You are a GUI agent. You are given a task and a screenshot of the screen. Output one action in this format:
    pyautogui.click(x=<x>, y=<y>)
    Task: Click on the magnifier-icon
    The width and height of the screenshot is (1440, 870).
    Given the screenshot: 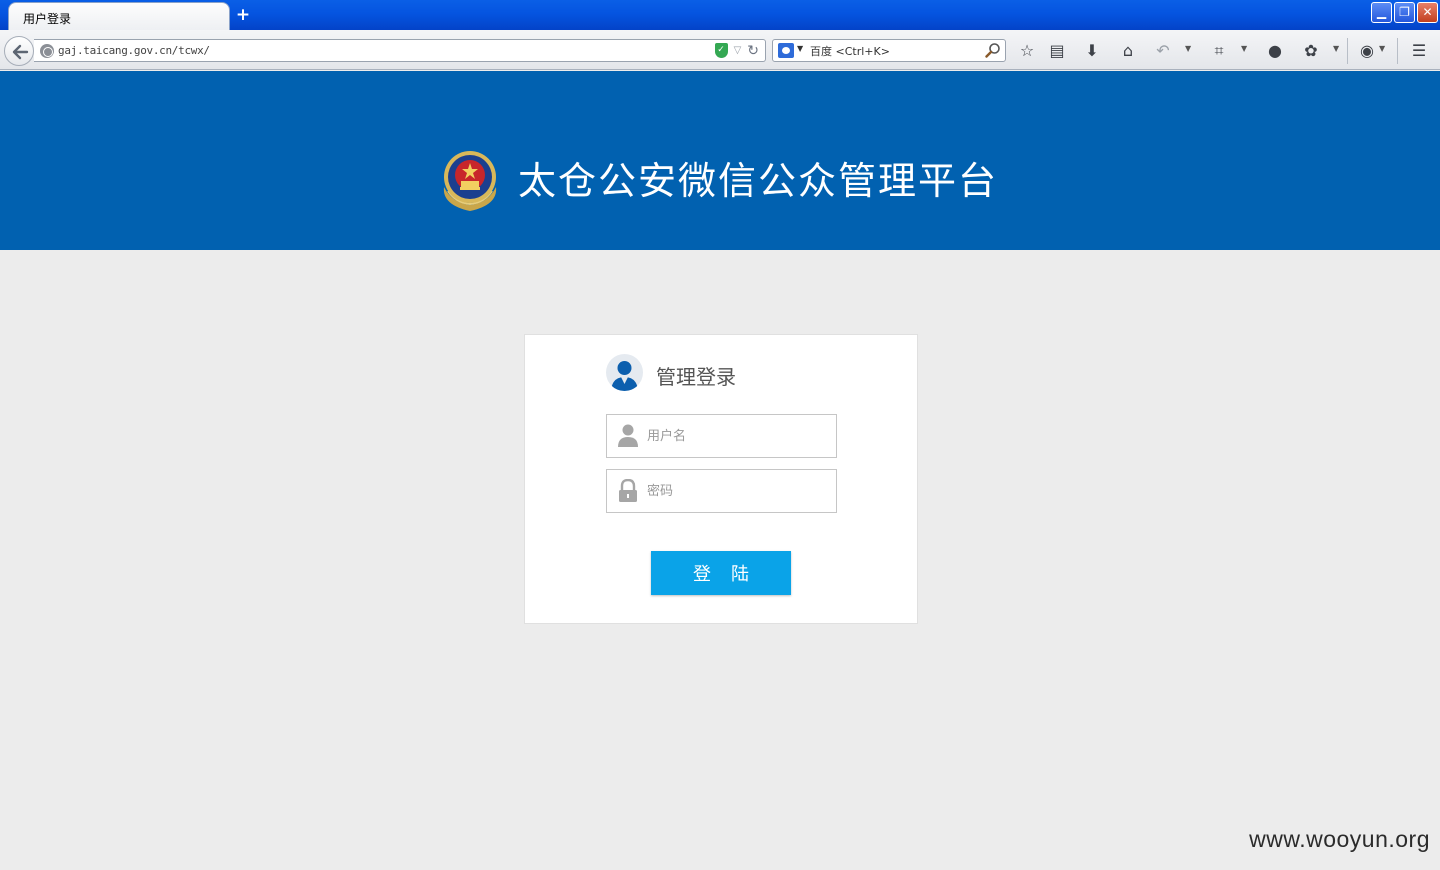 What is the action you would take?
    pyautogui.click(x=993, y=50)
    